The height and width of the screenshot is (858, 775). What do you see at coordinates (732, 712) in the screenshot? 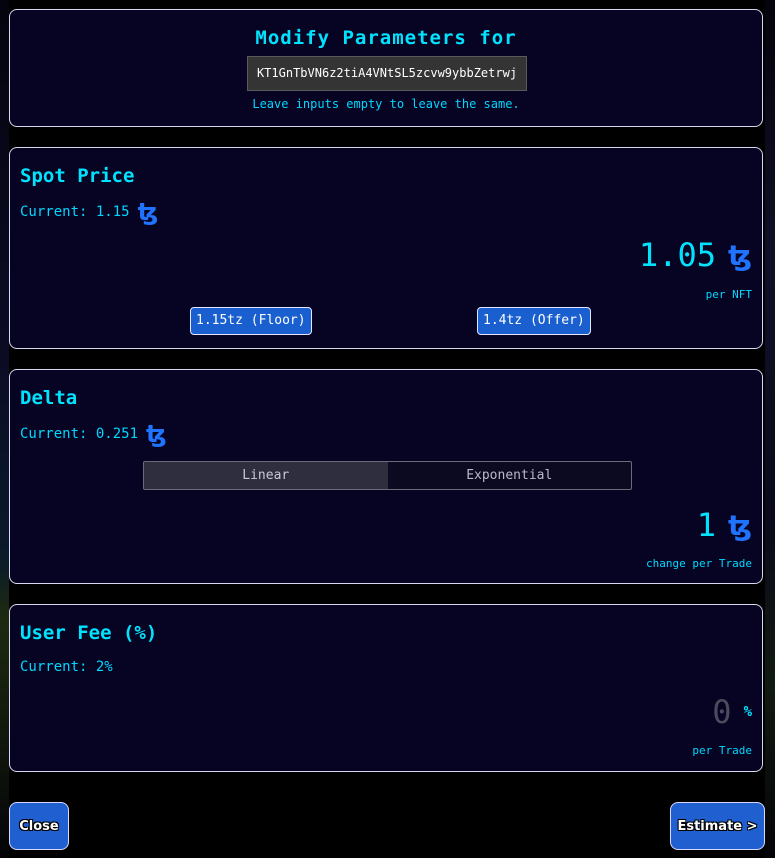
I see `user-fee-input: 0 %` at bounding box center [732, 712].